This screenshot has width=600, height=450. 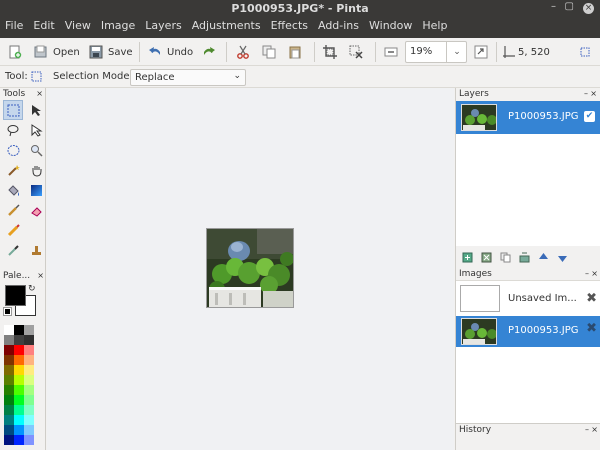 What do you see at coordinates (13, 190) in the screenshot?
I see `paint-bucket-tool` at bounding box center [13, 190].